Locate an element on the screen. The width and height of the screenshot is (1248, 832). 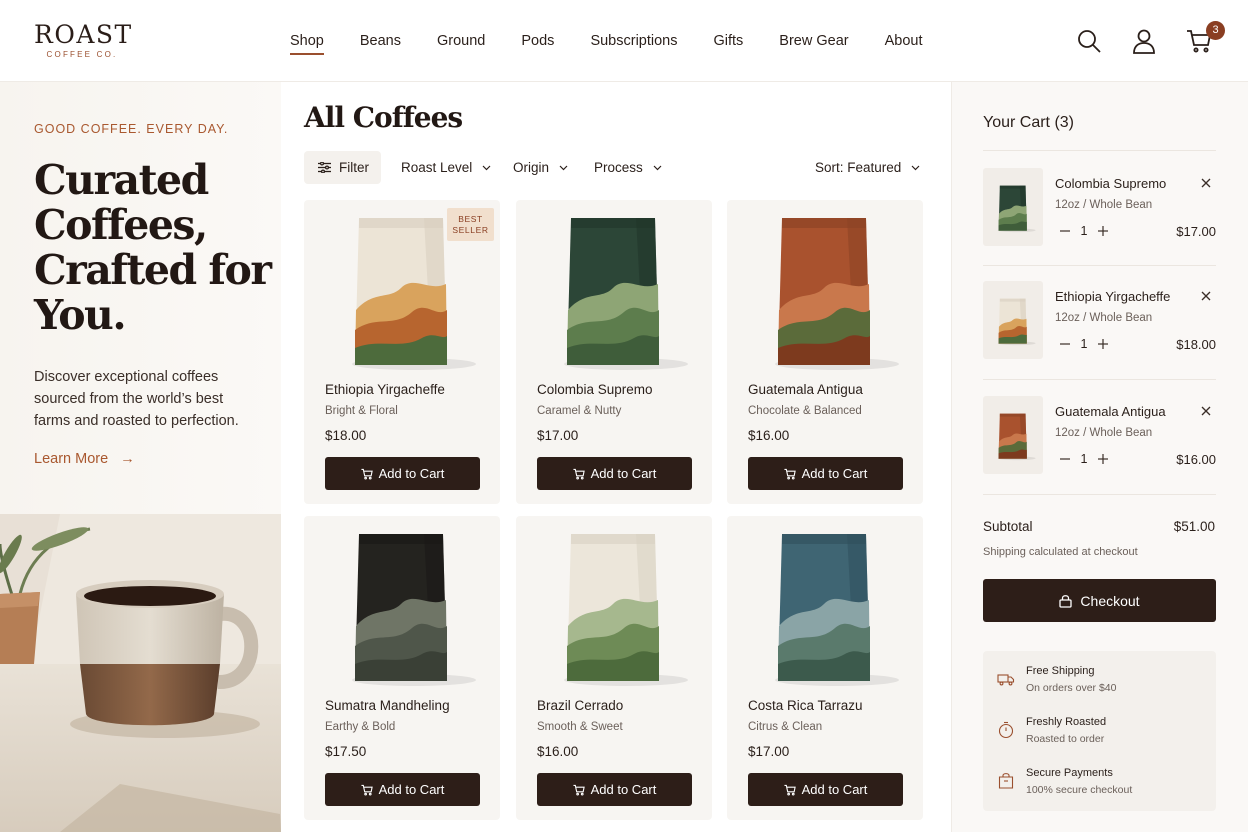
bag-icon is located at coordinates (1006, 781).